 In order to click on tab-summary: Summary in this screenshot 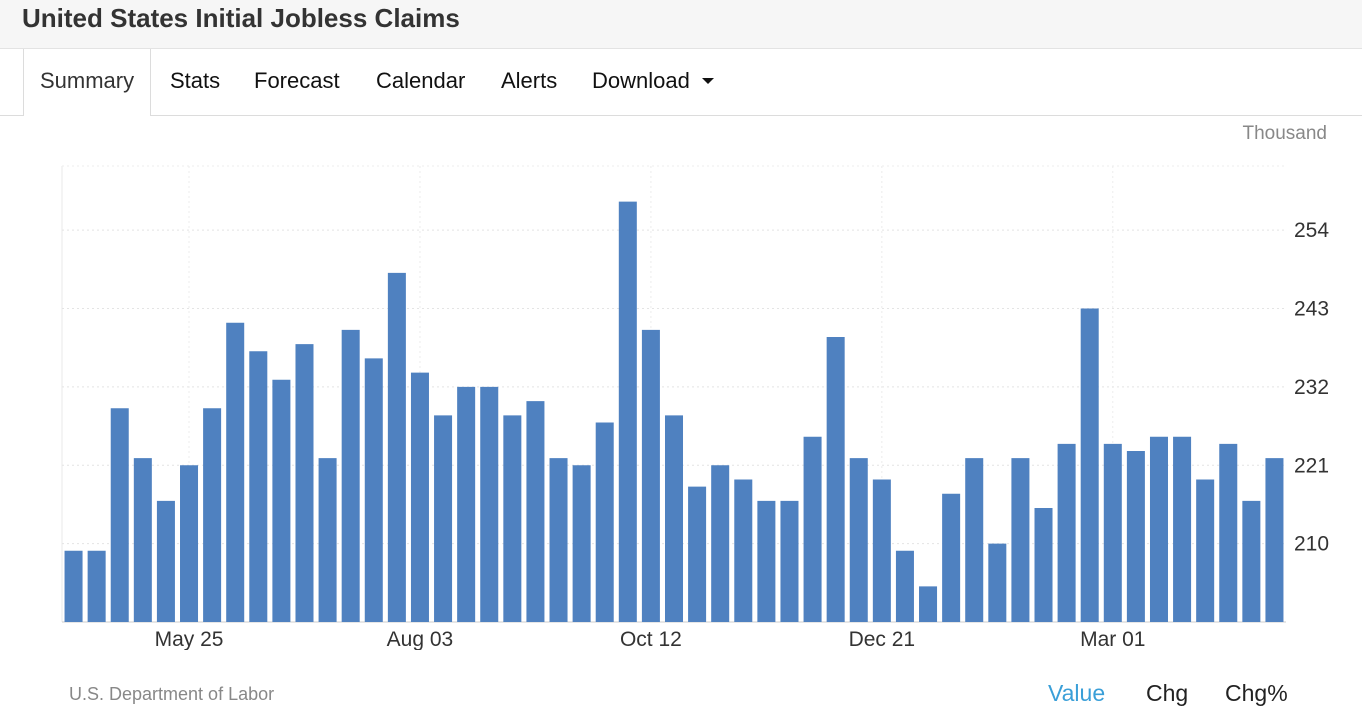, I will do `click(87, 82)`.